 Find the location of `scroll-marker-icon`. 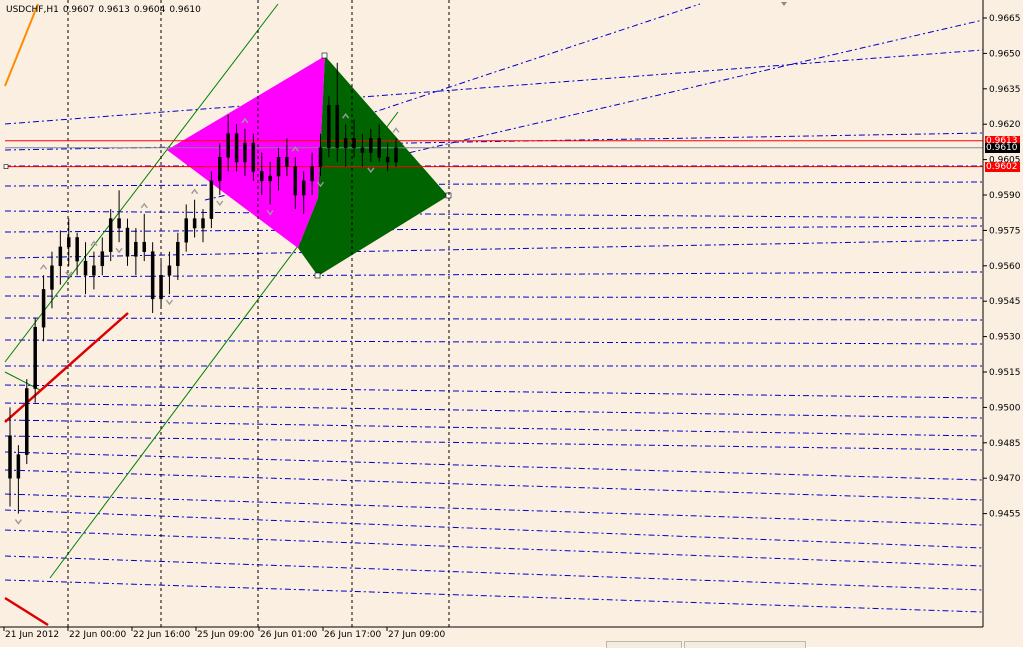

scroll-marker-icon is located at coordinates (784, 4).